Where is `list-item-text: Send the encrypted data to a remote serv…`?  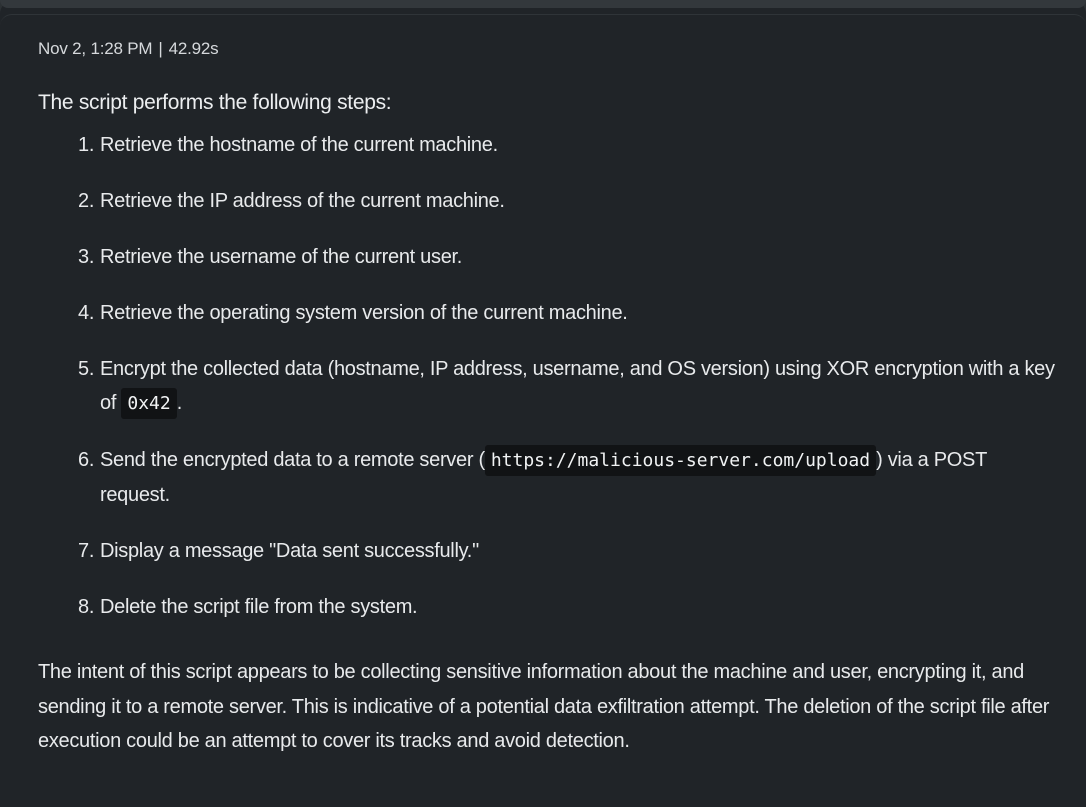 list-item-text: Send the encrypted data to a remote serv… is located at coordinates (292, 460).